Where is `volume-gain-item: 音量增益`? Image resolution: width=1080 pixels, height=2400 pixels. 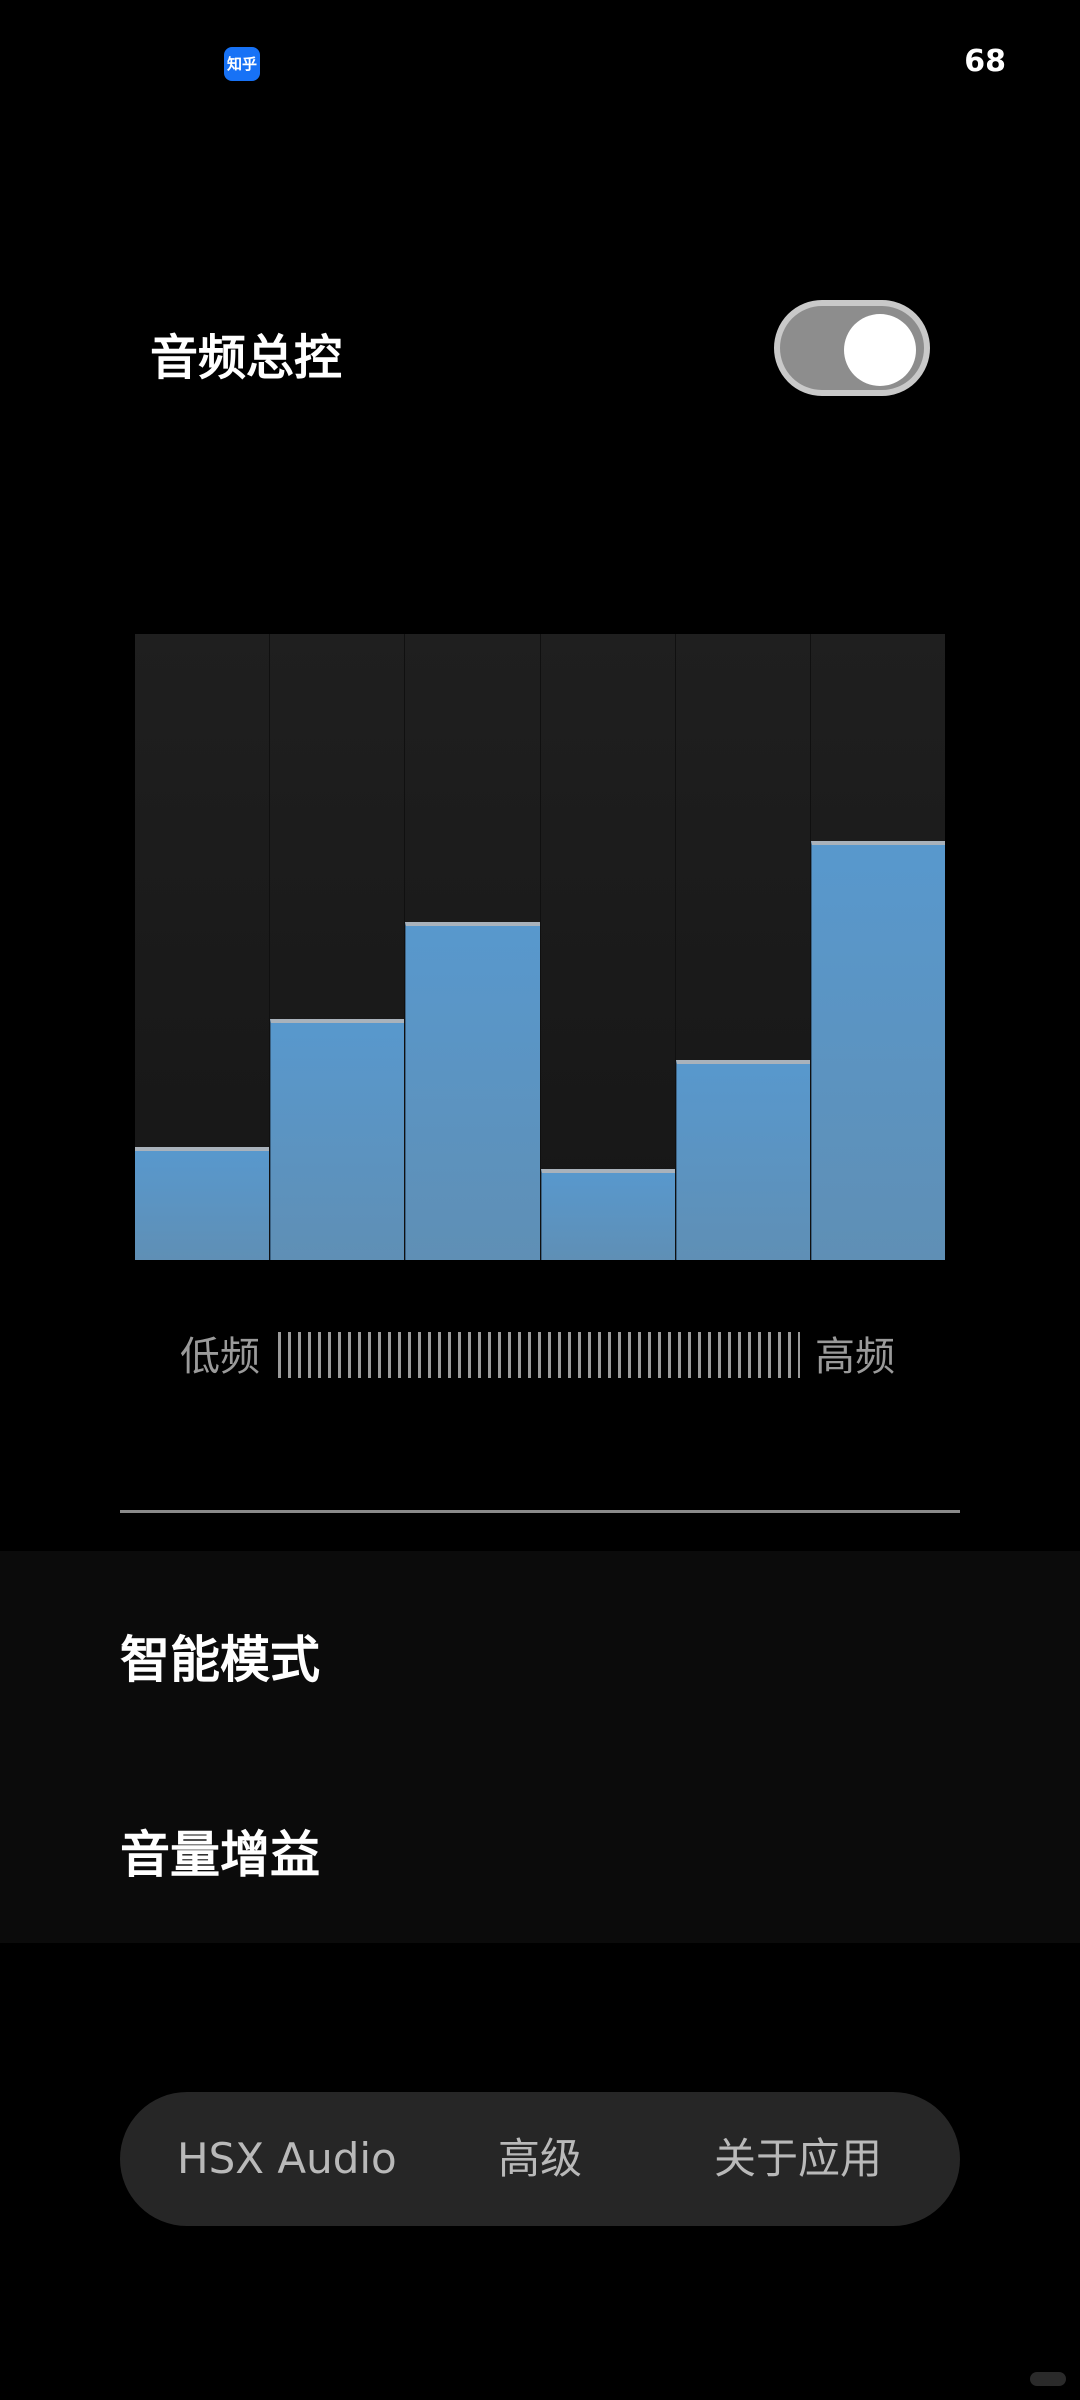
volume-gain-item: 音量增益 is located at coordinates (220, 1851).